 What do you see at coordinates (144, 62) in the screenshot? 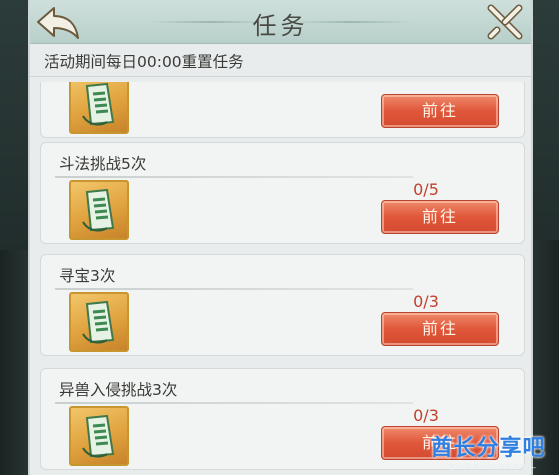
I see `reset-notice: 活动期间每日00:00重置任务` at bounding box center [144, 62].